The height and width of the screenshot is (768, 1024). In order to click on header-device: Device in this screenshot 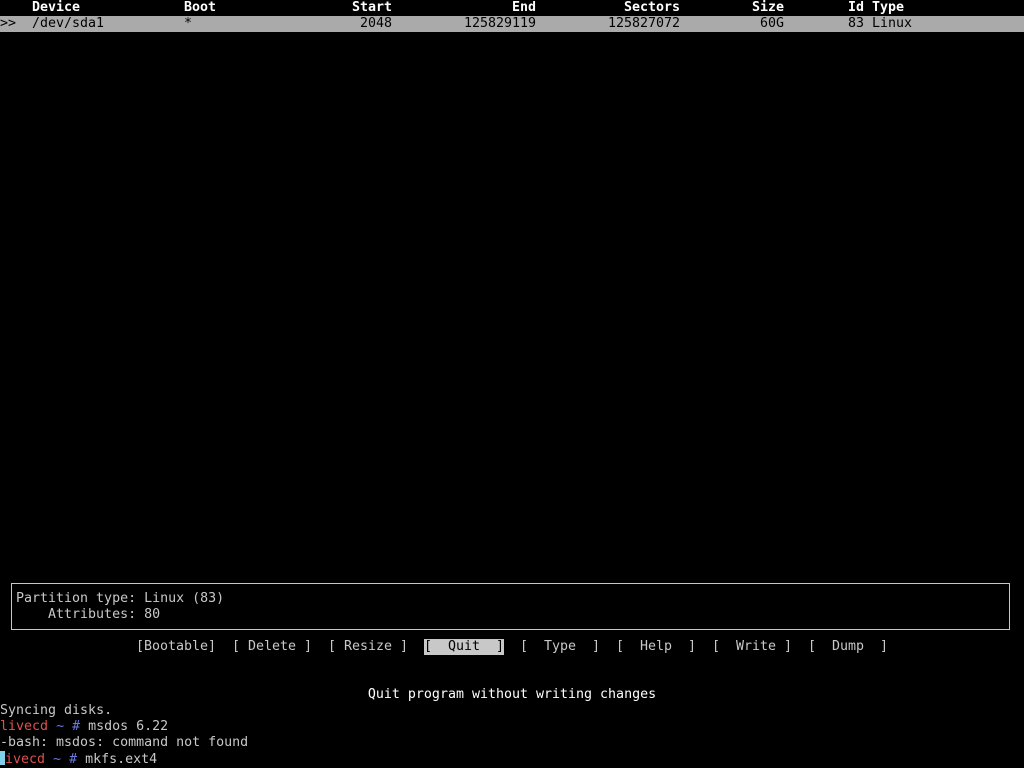, I will do `click(56, 7)`.